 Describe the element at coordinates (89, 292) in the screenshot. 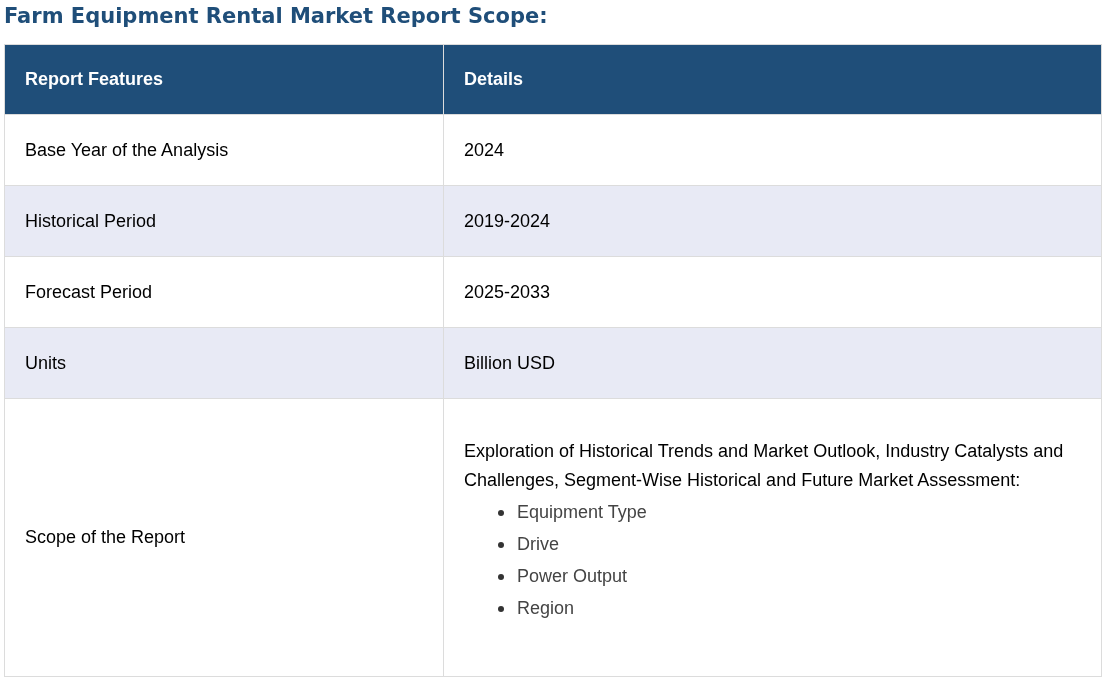

I see `table-cell-text: Forecast Period` at that location.